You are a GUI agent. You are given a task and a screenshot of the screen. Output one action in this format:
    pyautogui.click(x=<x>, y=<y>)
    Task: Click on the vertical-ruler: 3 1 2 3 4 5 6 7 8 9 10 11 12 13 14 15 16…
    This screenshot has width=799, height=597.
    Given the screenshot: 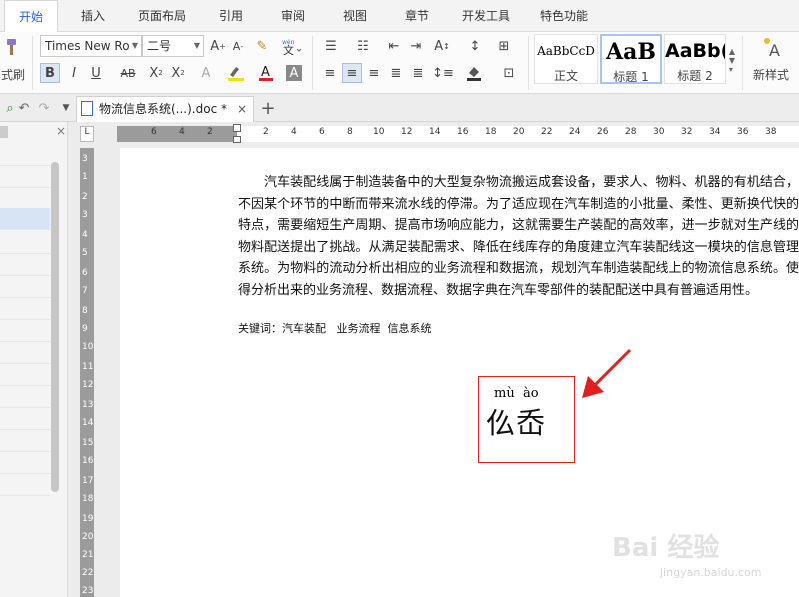 What is the action you would take?
    pyautogui.click(x=87, y=372)
    